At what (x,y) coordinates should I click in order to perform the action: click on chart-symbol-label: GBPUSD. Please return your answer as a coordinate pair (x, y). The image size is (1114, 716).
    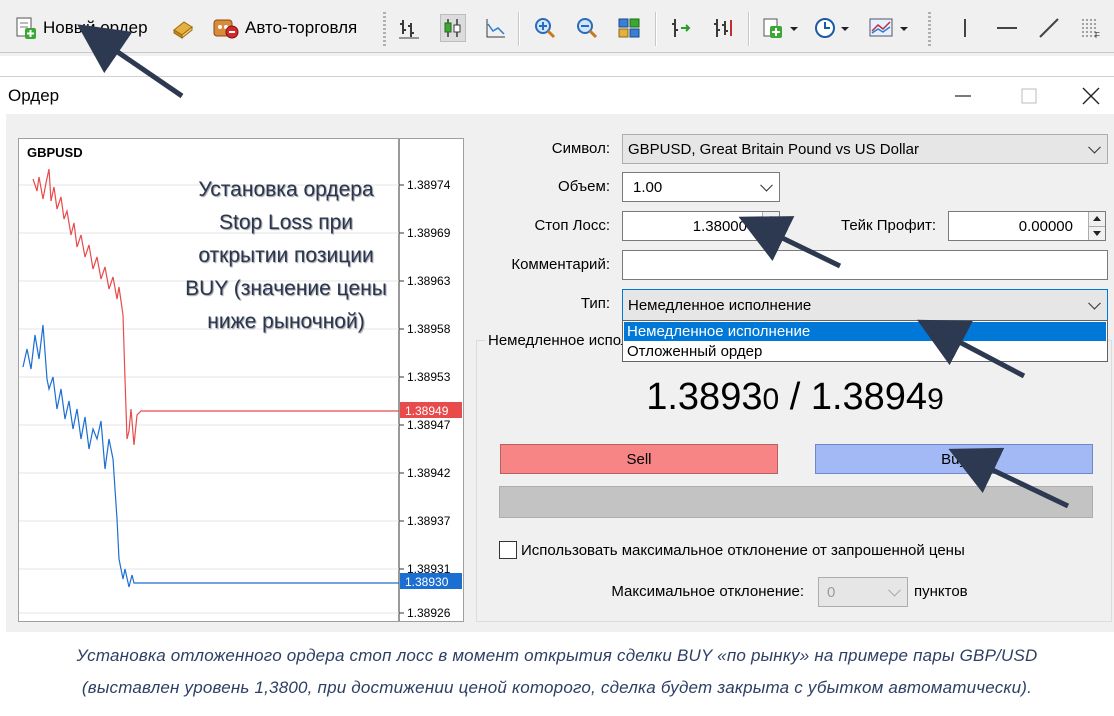
    Looking at the image, I should click on (55, 152).